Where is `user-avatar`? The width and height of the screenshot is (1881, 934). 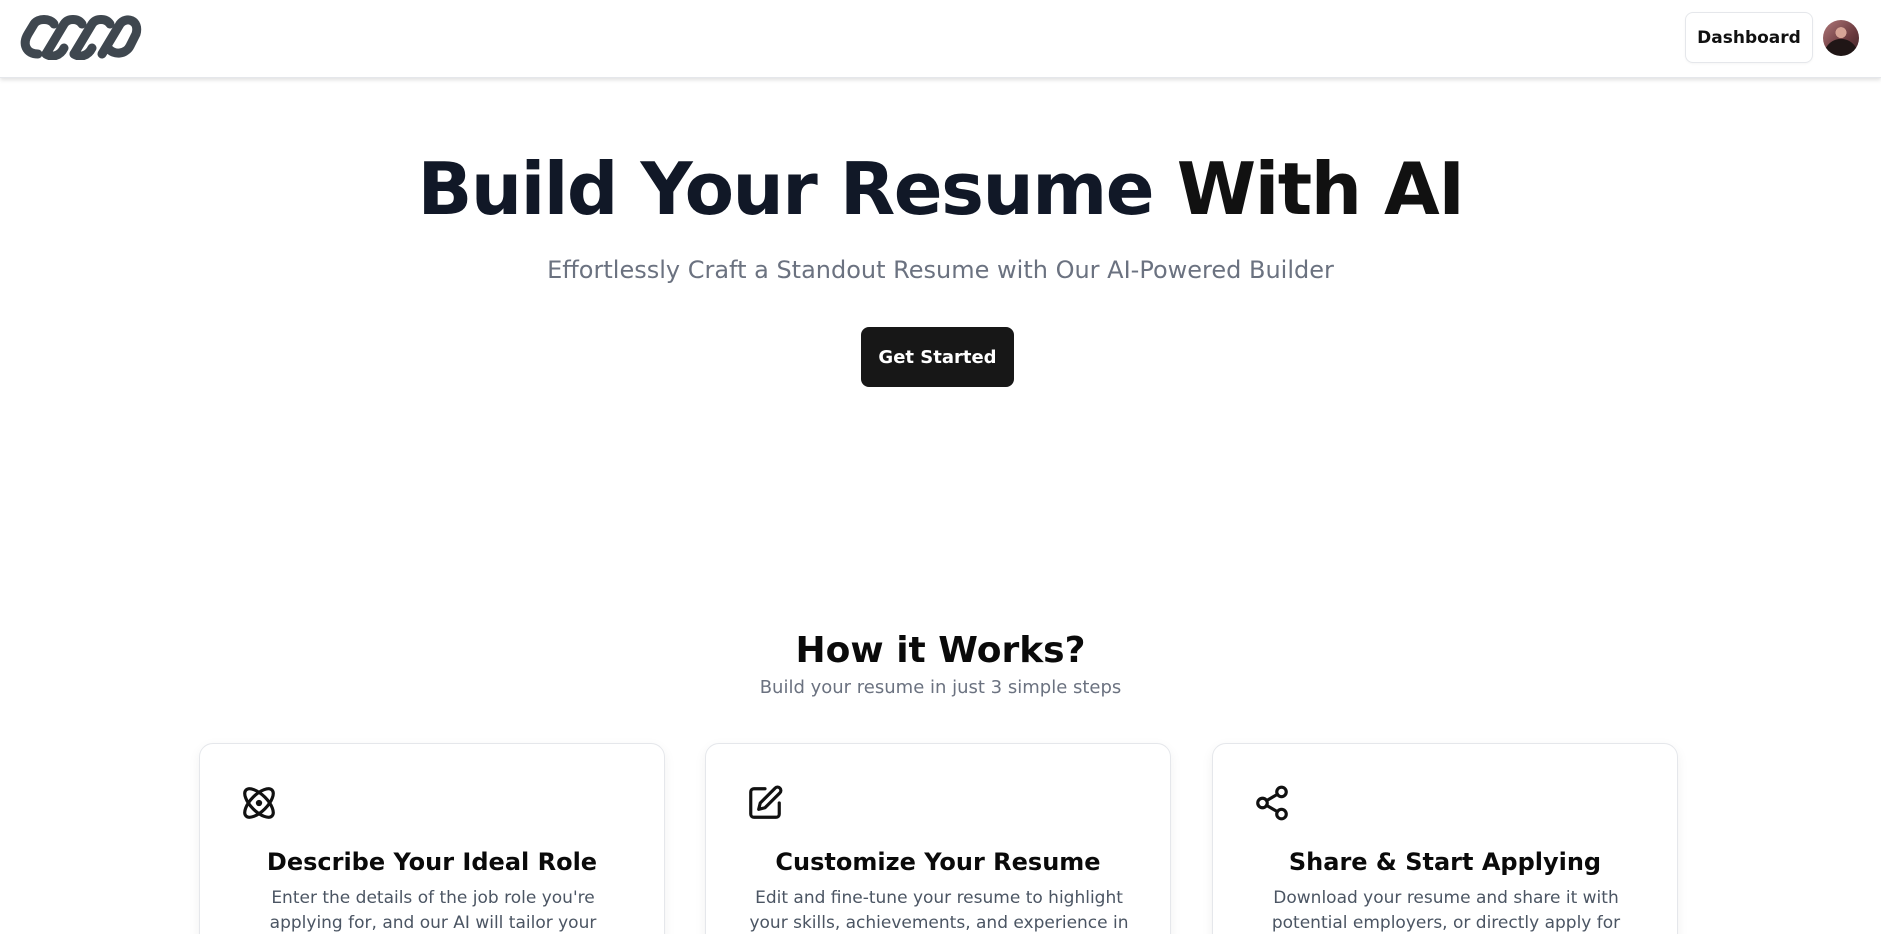 user-avatar is located at coordinates (1841, 38).